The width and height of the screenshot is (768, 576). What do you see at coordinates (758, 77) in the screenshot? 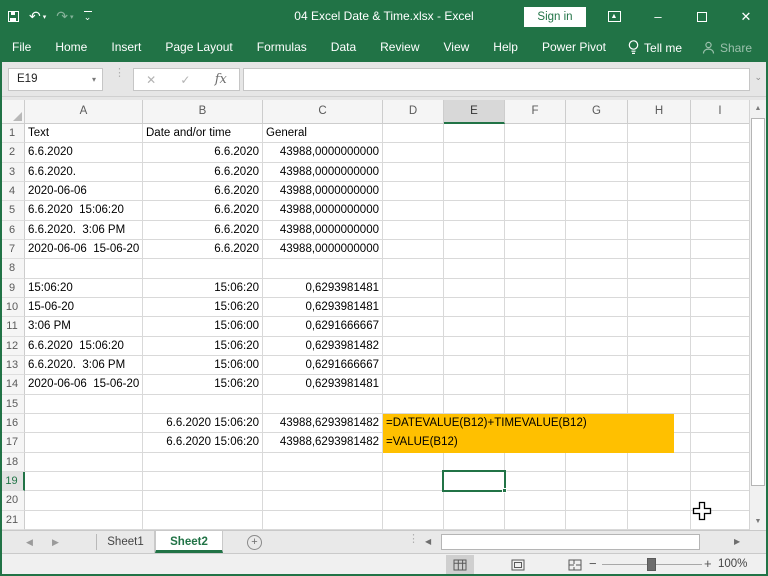
I see `formula-bar-expand-icon: ⌄` at bounding box center [758, 77].